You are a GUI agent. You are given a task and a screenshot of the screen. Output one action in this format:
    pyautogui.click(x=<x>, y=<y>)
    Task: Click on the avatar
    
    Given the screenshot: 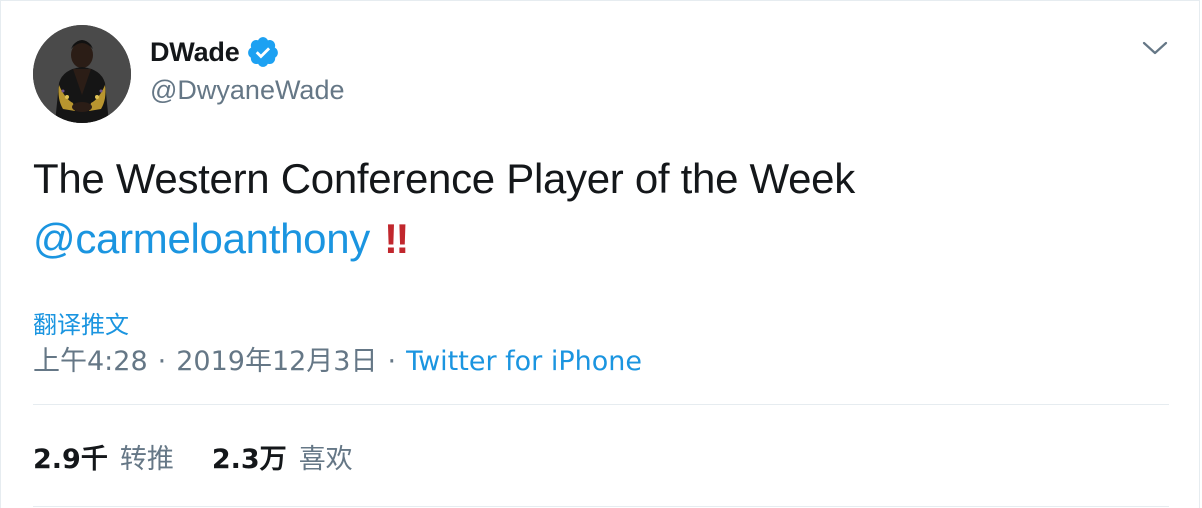 What is the action you would take?
    pyautogui.click(x=82, y=74)
    